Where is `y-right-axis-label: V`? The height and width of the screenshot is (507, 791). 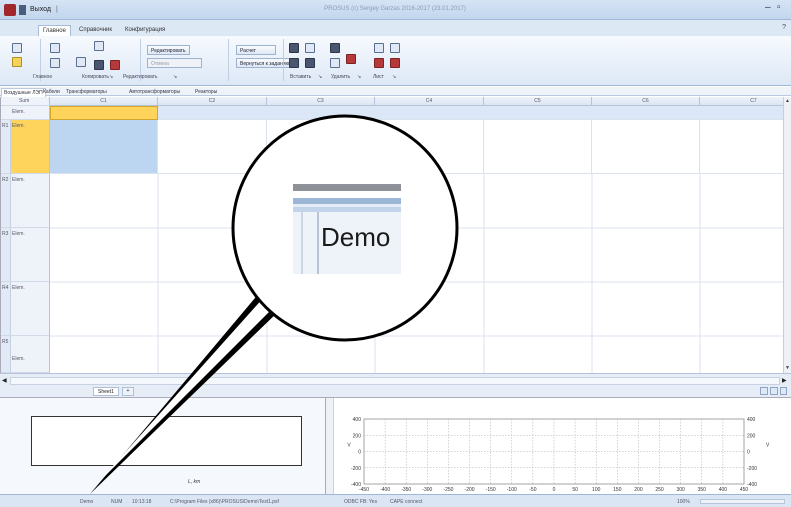
y-right-axis-label: V is located at coordinates (768, 446).